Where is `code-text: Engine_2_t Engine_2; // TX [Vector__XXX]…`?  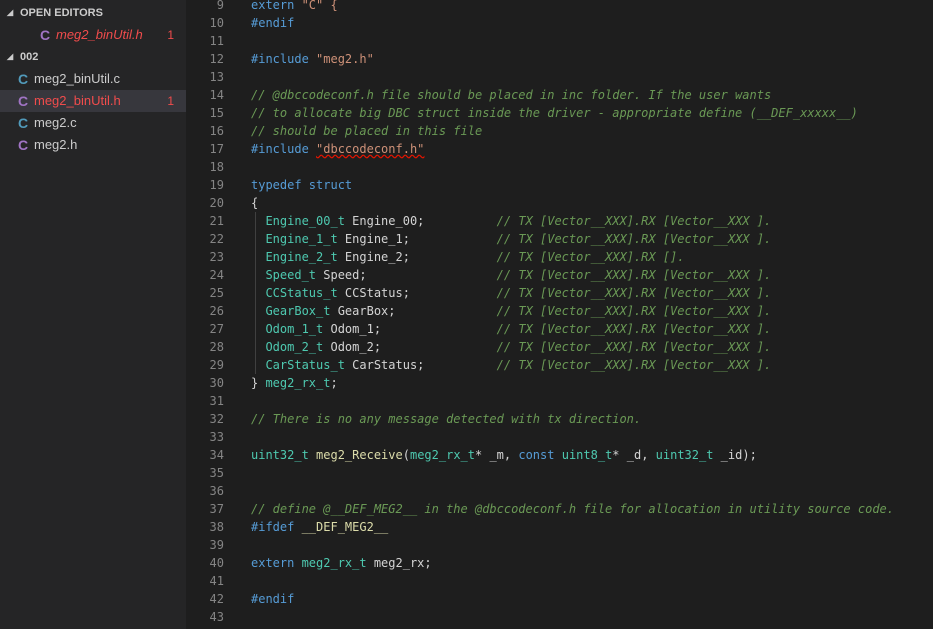 code-text: Engine_2_t Engine_2; // TX [Vector__XXX]… is located at coordinates (467, 257).